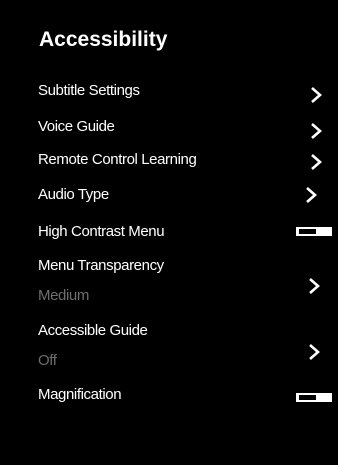 The image size is (338, 465). What do you see at coordinates (169, 235) in the screenshot?
I see `menu-item-high-contrast-menu: High Contrast Menu` at bounding box center [169, 235].